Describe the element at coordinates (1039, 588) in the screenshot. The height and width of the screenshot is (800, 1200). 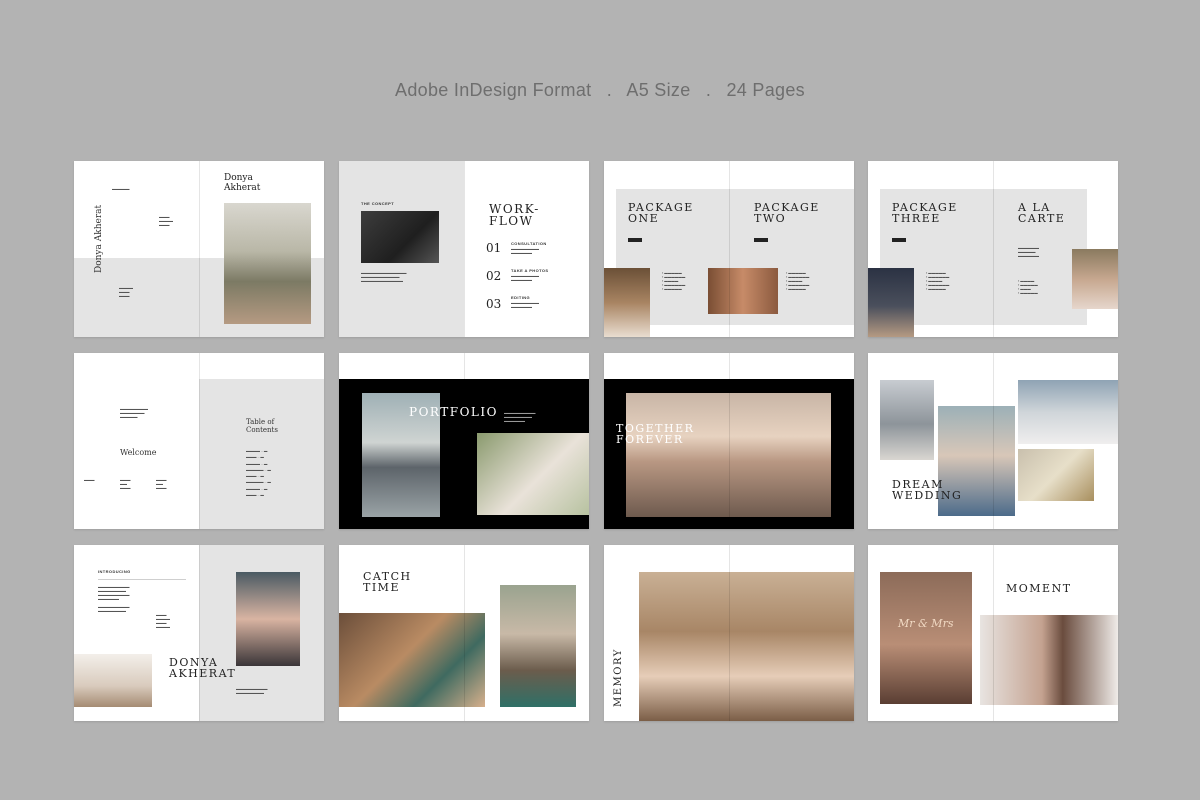
I see `moment-title: MOMENT` at that location.